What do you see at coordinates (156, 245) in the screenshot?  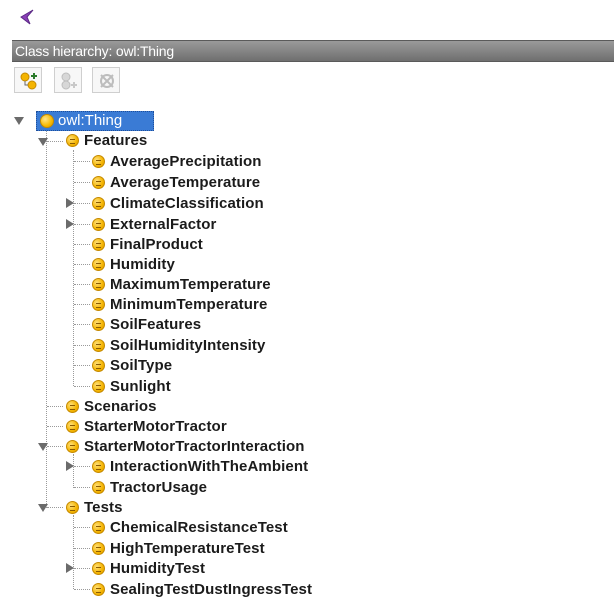 I see `tree-node-final-product: FinalProduct` at bounding box center [156, 245].